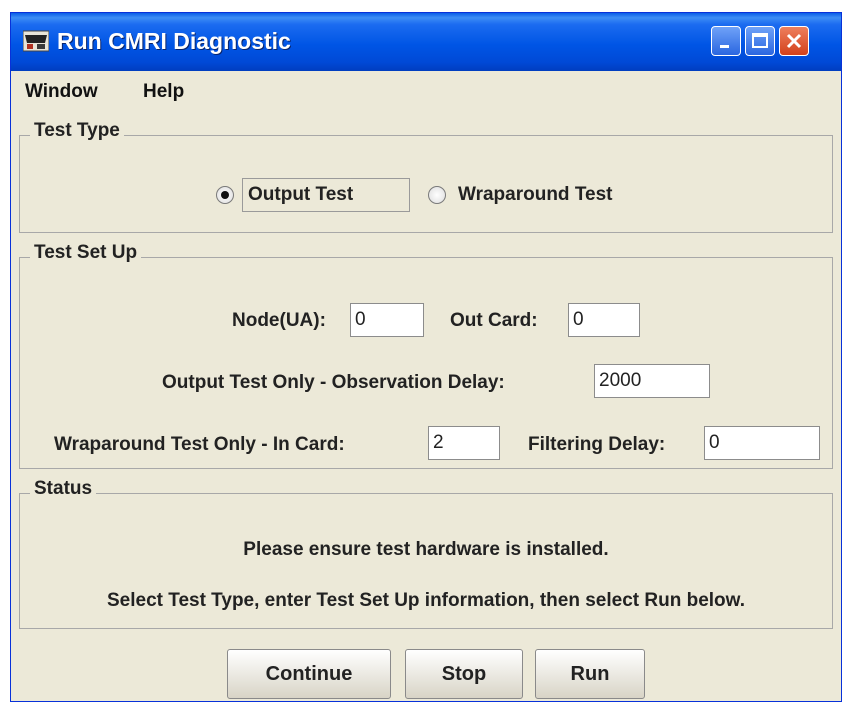 This screenshot has width=853, height=708. I want to click on menu-help: Help, so click(163, 92).